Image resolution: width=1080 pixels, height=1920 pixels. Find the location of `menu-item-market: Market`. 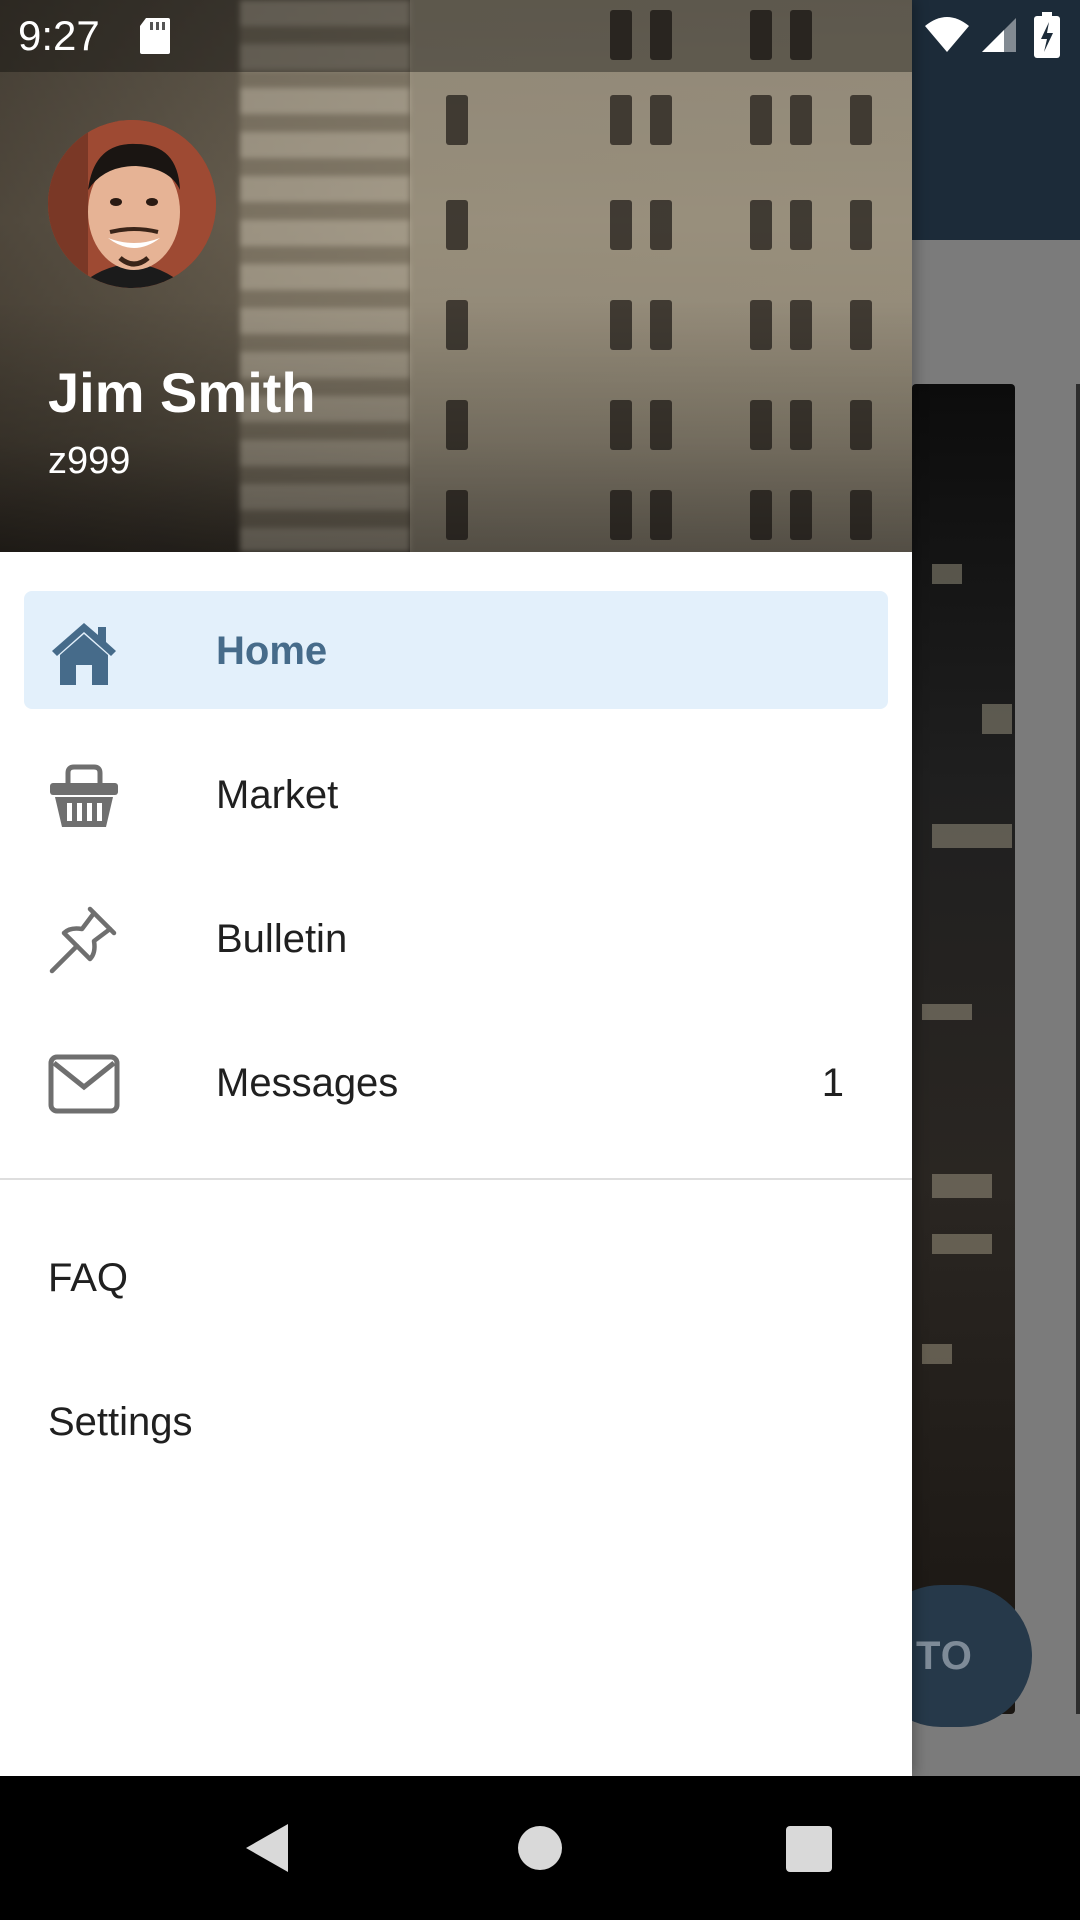

menu-item-market: Market is located at coordinates (456, 794).